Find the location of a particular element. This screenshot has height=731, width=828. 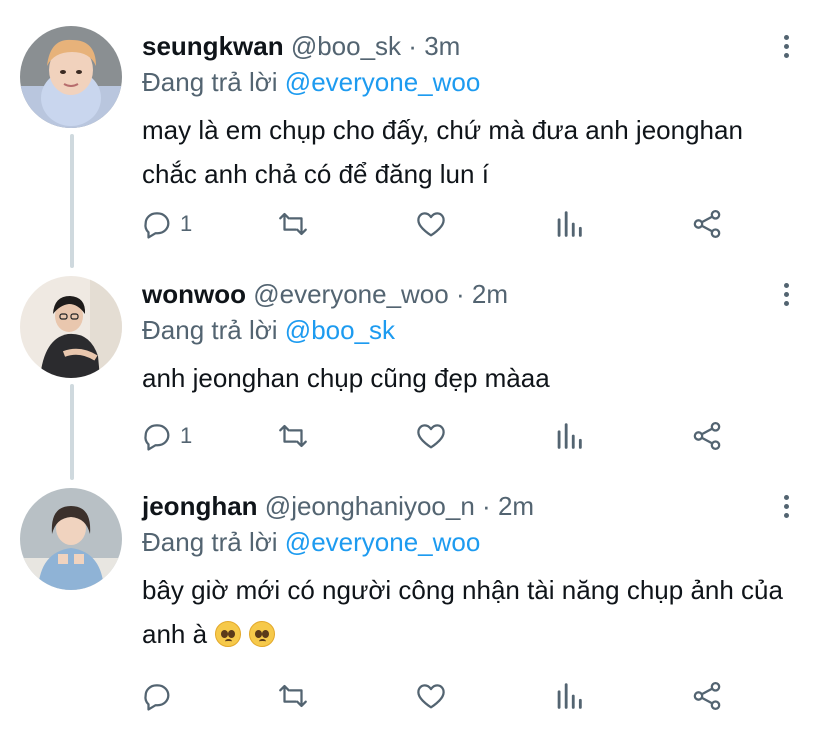

action-bar is located at coordinates (414, 696).